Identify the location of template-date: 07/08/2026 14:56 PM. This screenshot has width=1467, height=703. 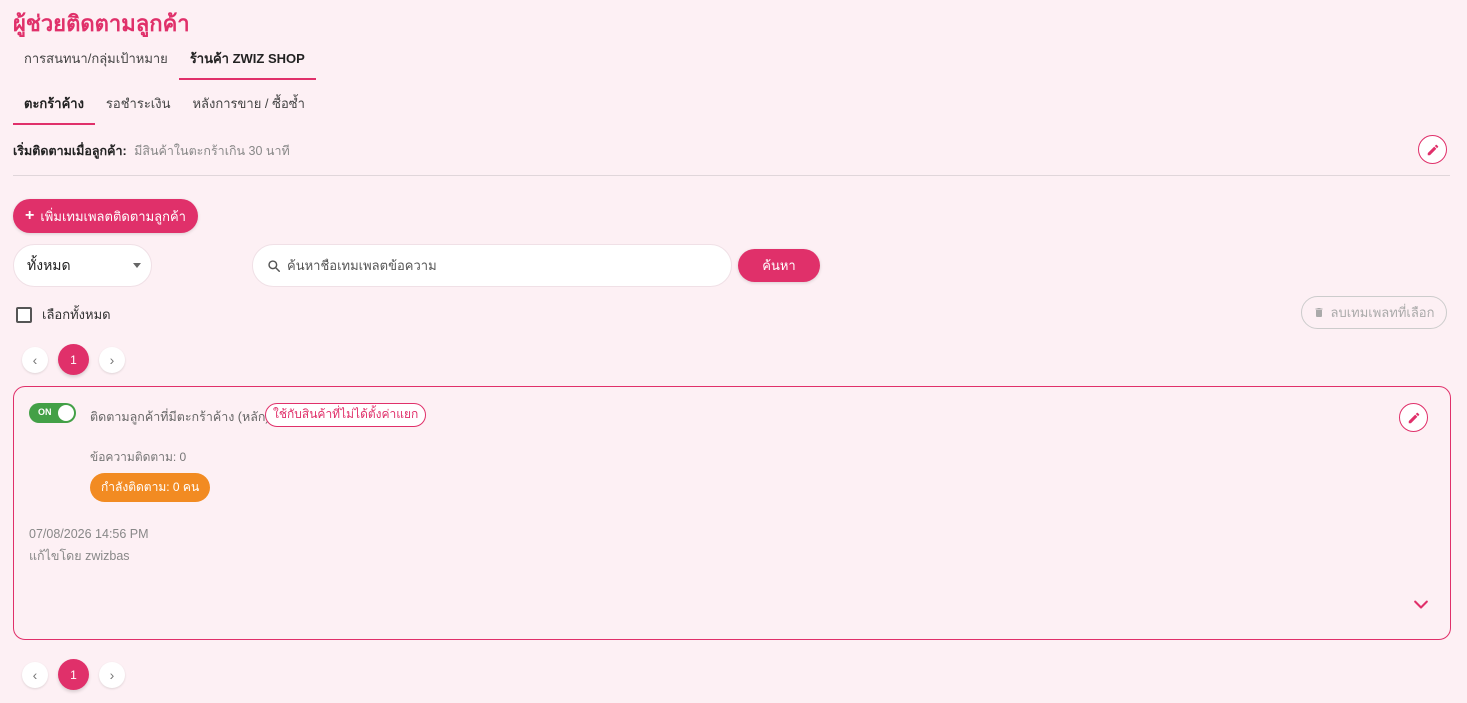
(89, 534).